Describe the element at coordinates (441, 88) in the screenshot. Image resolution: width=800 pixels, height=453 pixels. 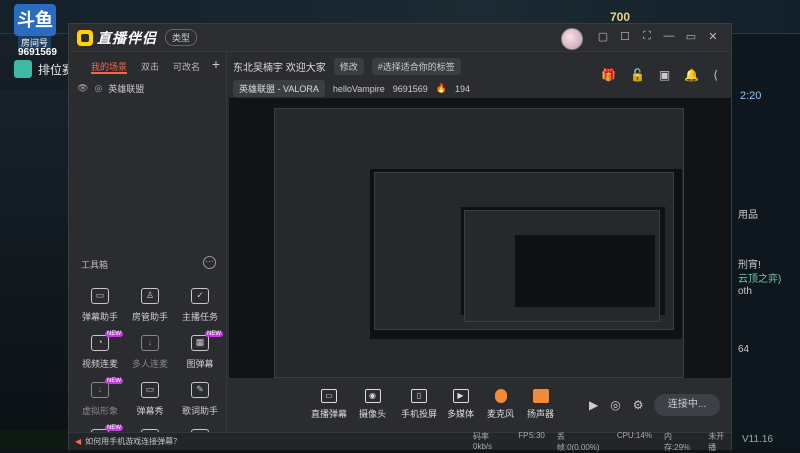
I see `hot-icon: 🔥` at that location.